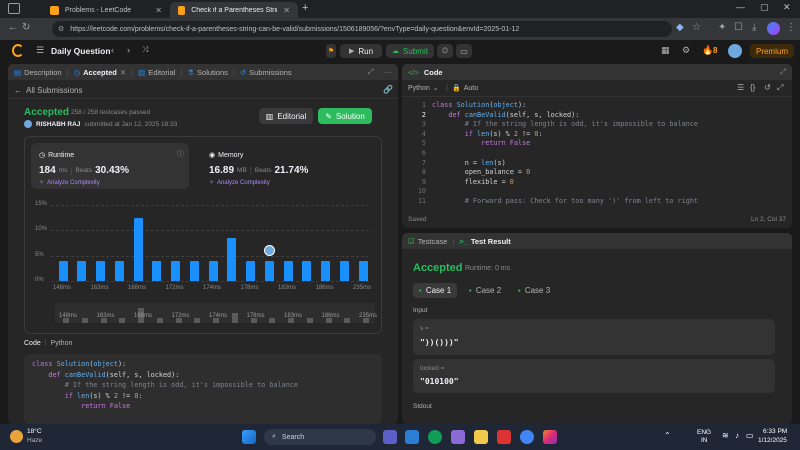  Describe the element at coordinates (791, 27) in the screenshot. I see `menu-icon: ⋮` at that location.